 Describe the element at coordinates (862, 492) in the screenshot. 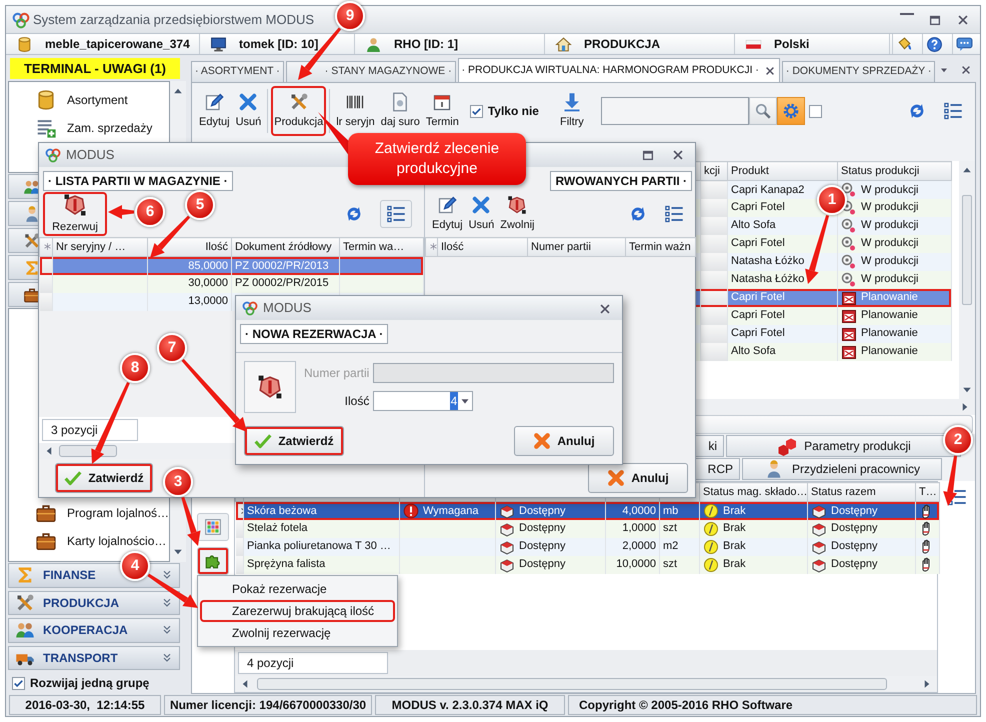

I see `column-header: Status razem` at that location.